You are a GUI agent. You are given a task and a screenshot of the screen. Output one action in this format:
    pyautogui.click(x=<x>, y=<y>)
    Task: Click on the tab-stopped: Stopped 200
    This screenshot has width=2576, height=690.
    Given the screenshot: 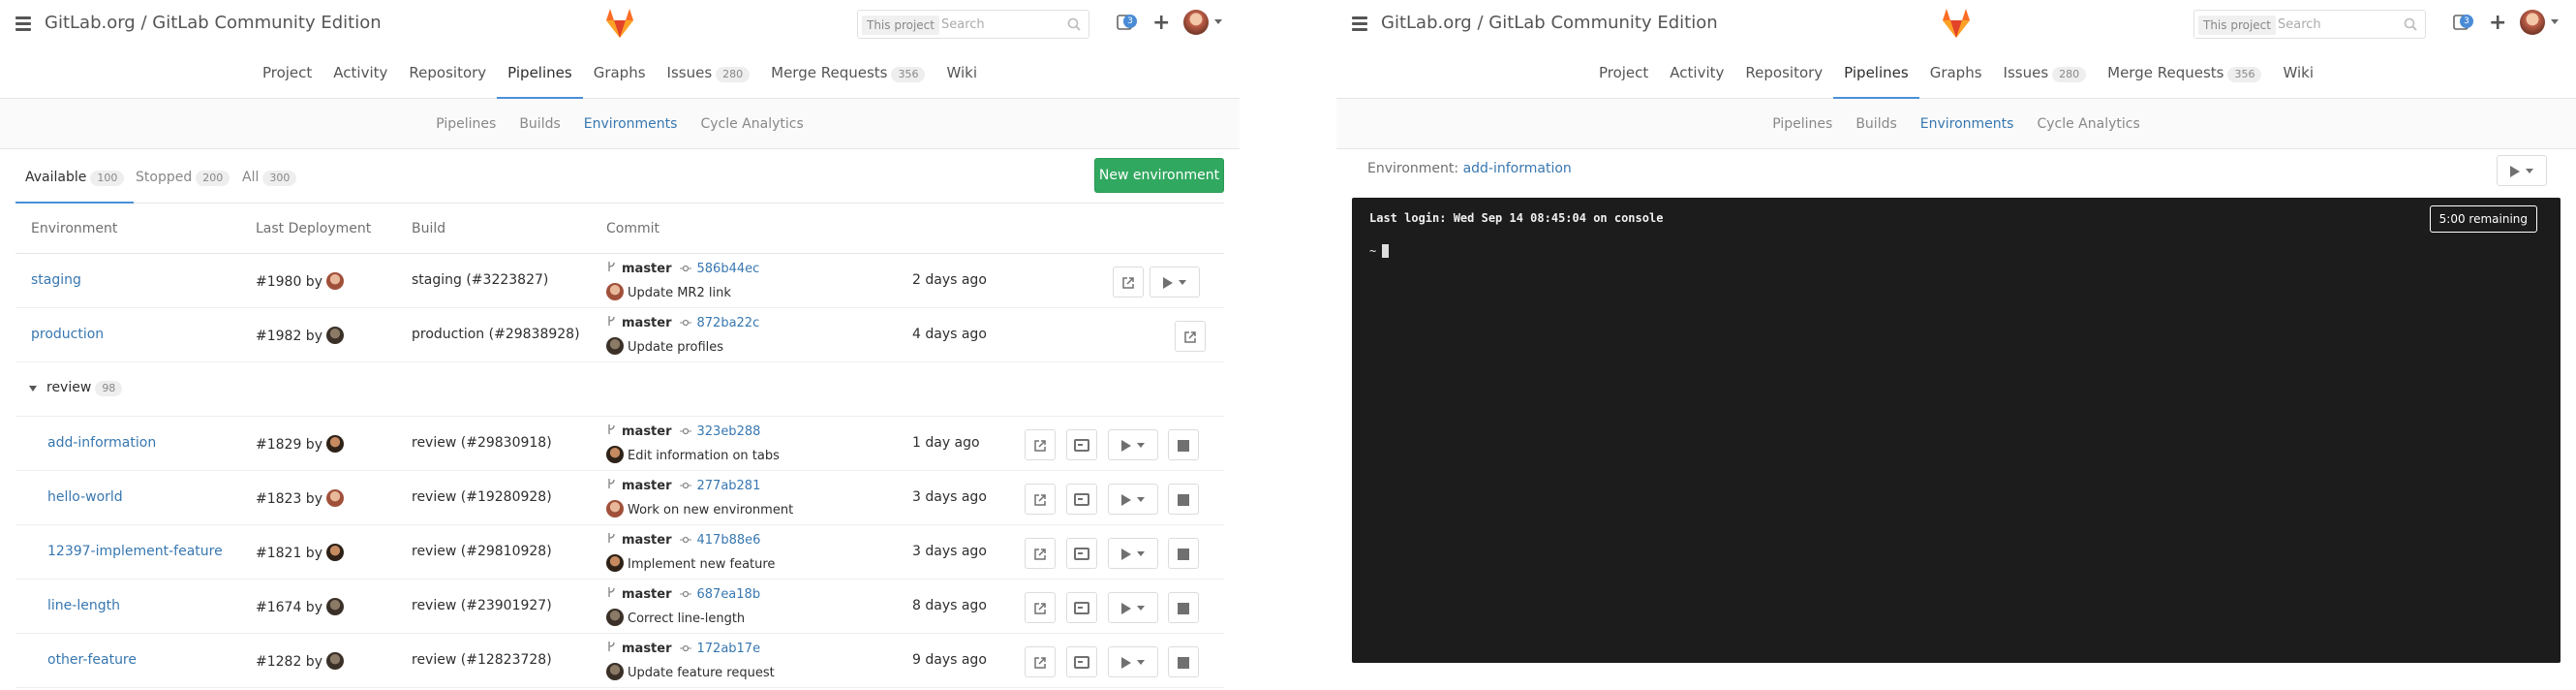 What is the action you would take?
    pyautogui.click(x=183, y=181)
    